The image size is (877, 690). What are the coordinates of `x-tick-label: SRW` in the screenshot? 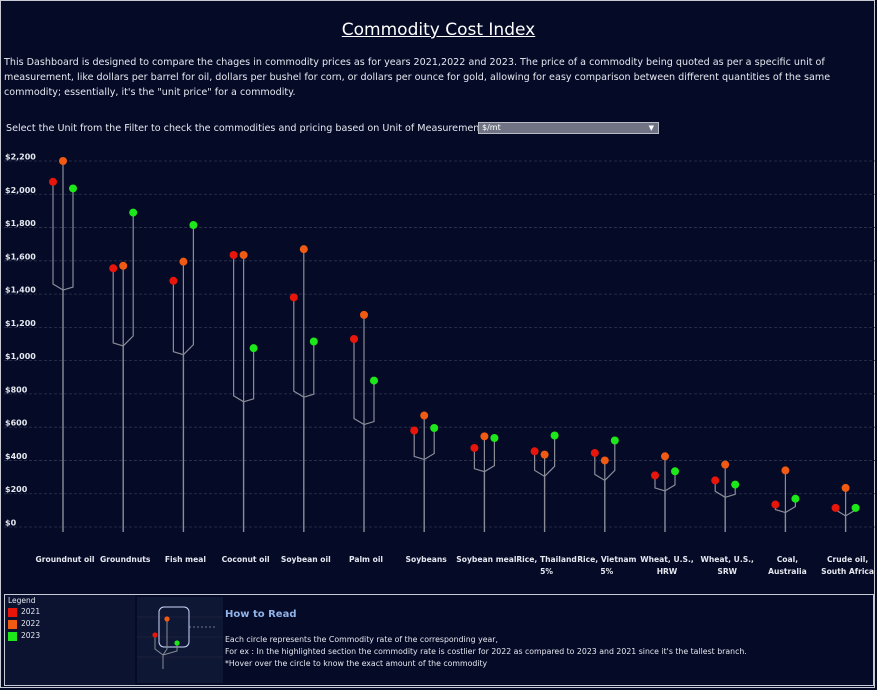 It's located at (727, 571).